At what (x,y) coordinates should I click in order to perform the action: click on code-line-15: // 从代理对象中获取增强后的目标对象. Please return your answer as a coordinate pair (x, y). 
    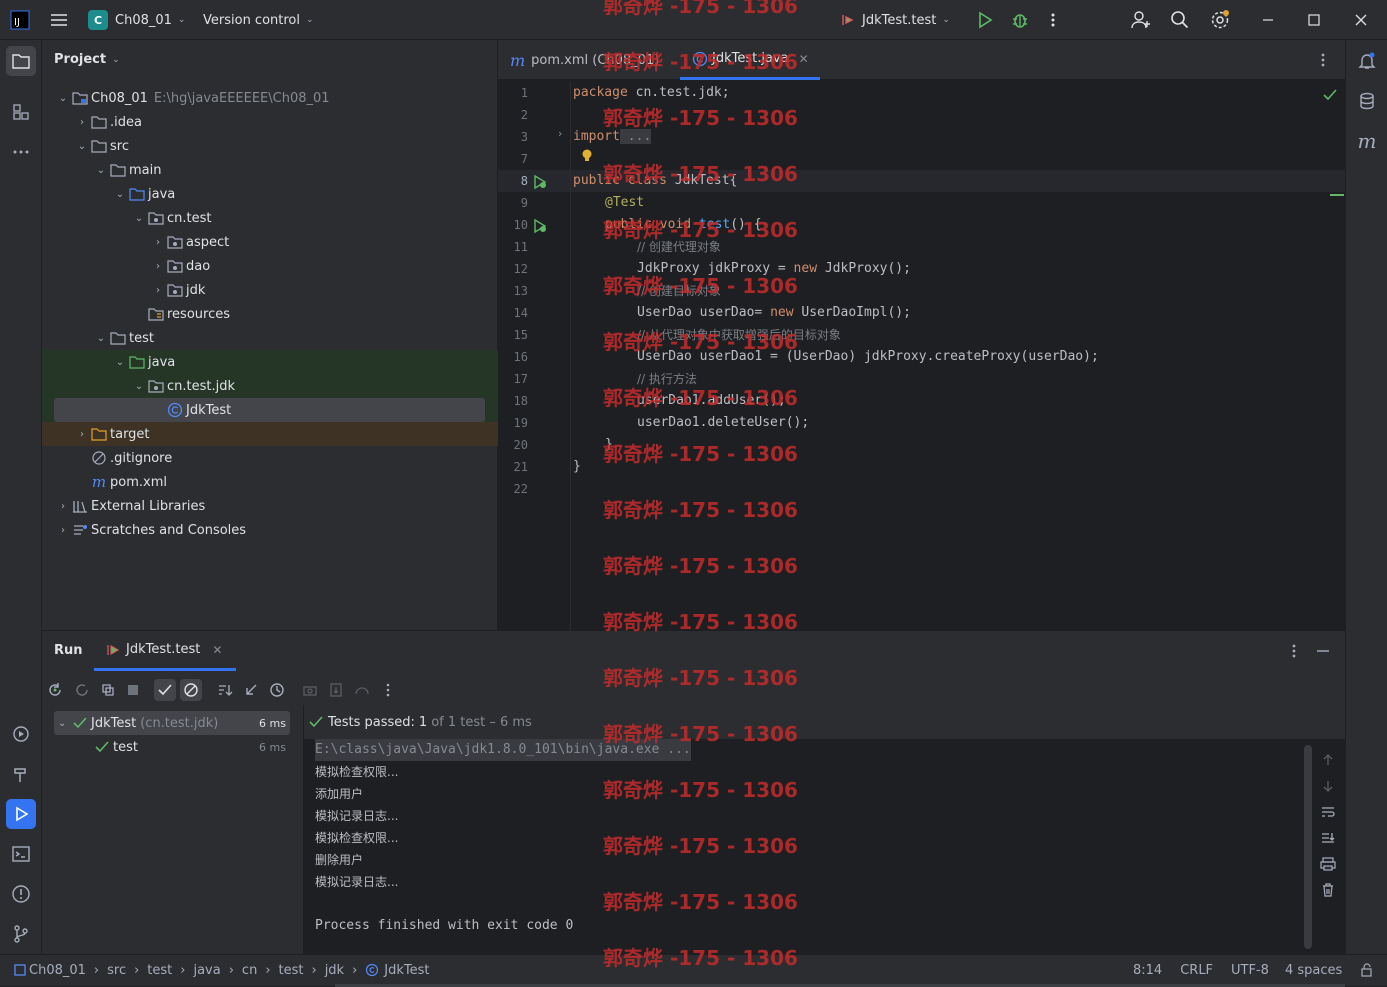
    Looking at the image, I should click on (739, 335).